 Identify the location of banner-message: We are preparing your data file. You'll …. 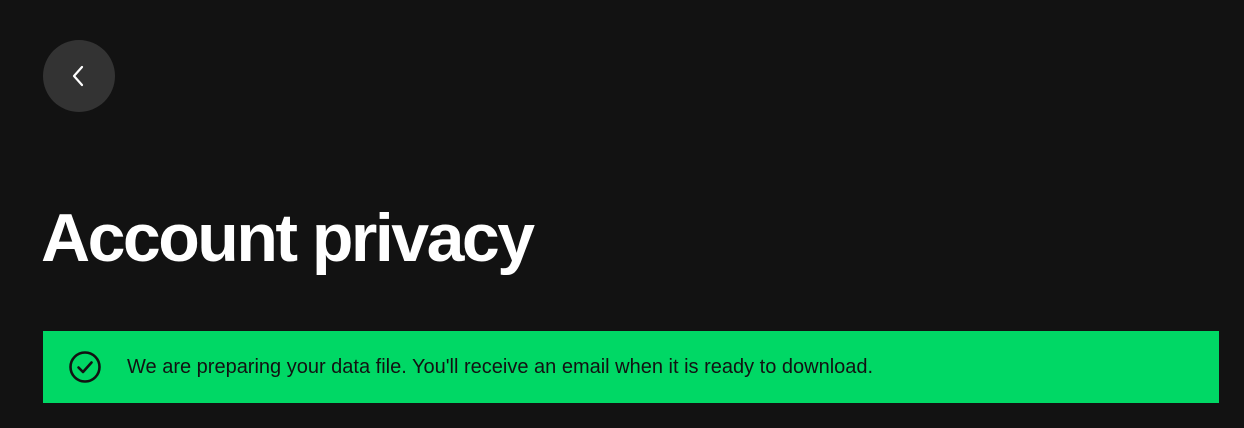
(500, 367).